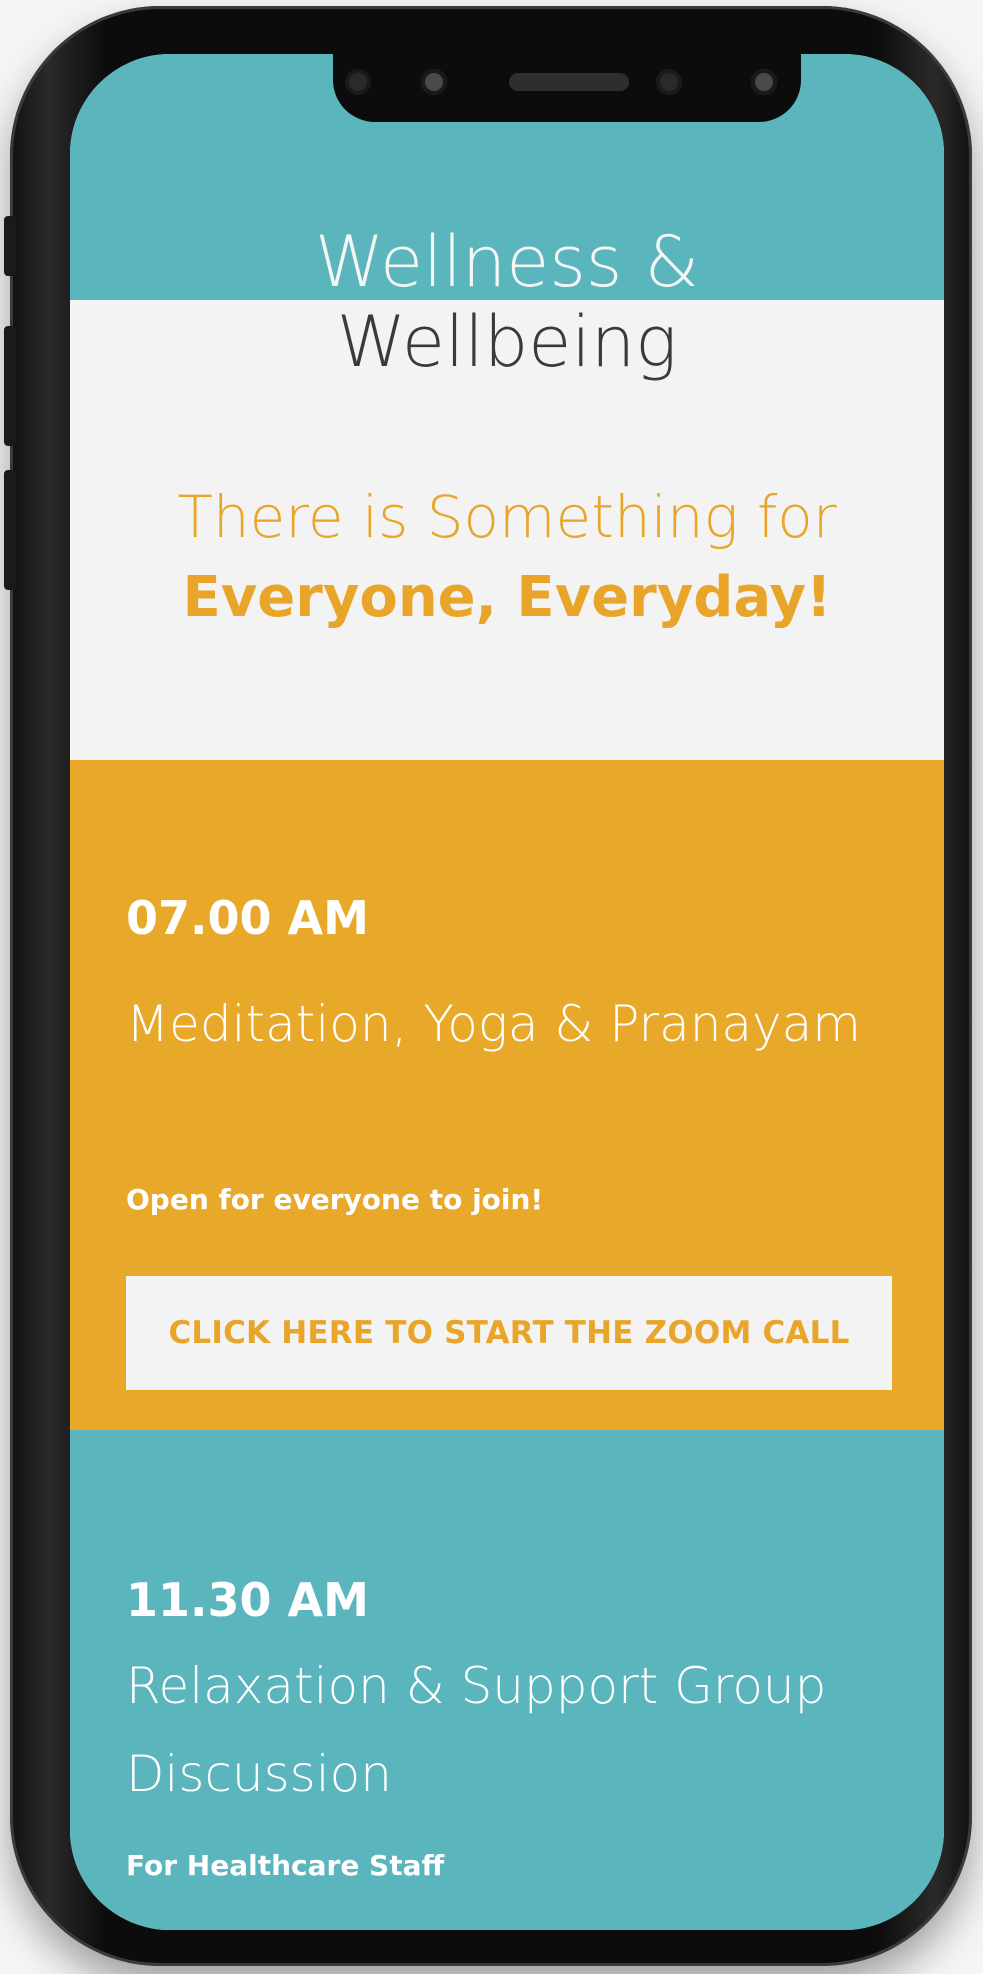 This screenshot has height=1974, width=983. I want to click on site-logo: Wellness & Wellbeing, so click(507, 302).